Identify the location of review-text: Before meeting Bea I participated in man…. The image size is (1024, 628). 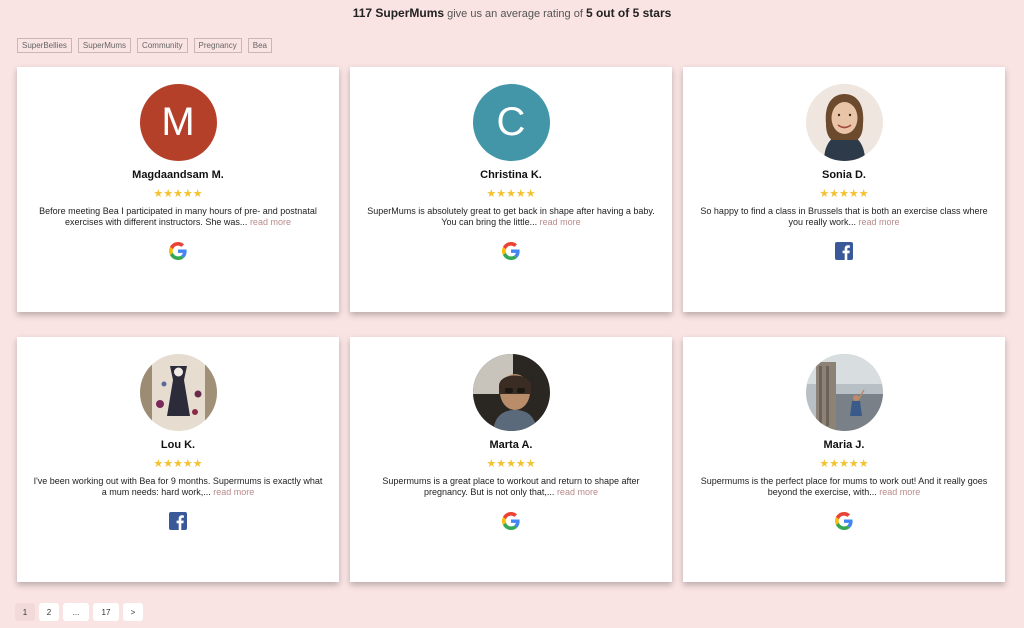
(178, 217).